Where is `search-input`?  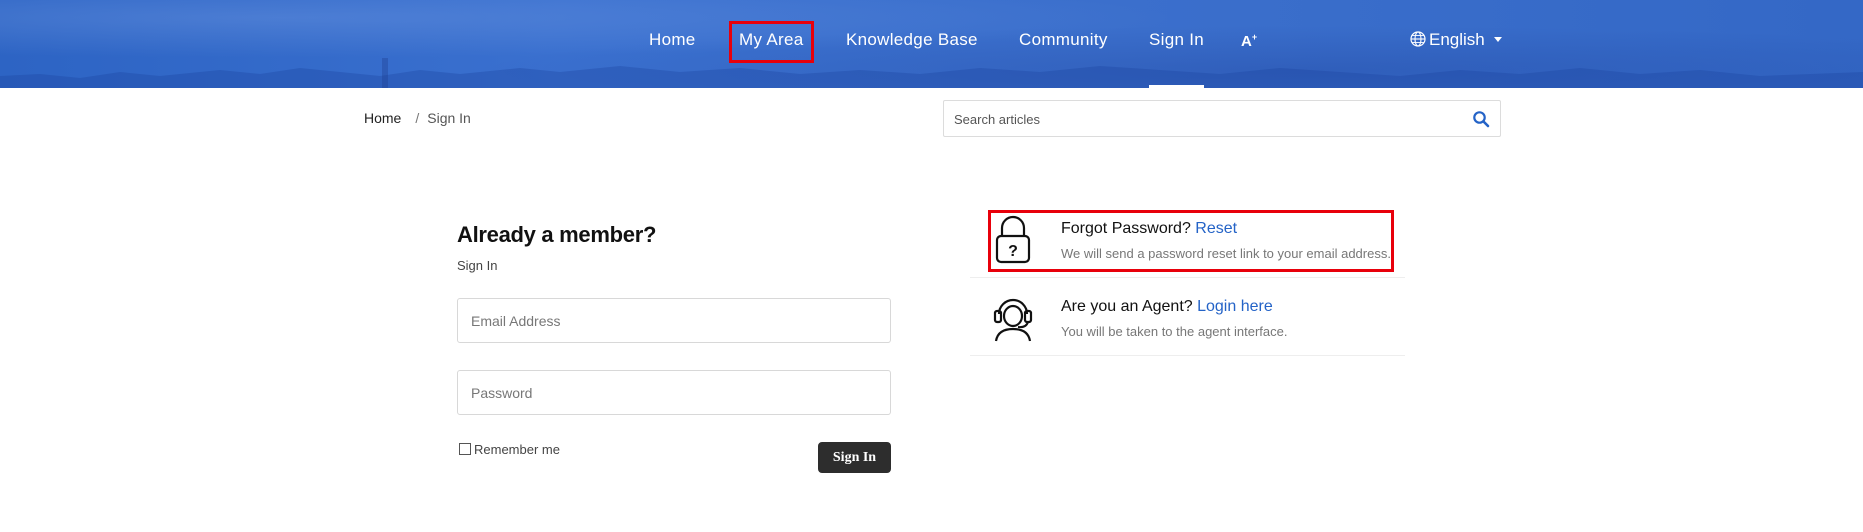 search-input is located at coordinates (1209, 119).